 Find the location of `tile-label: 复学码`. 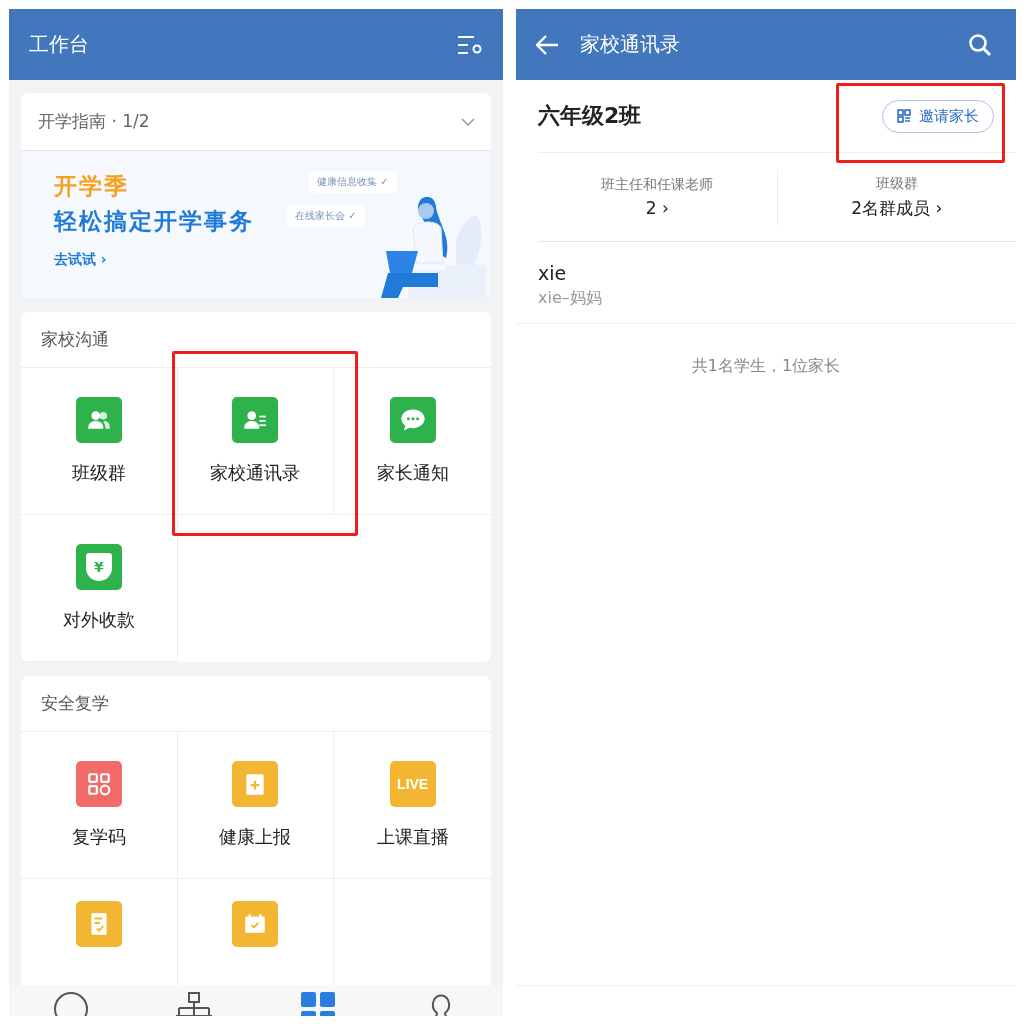

tile-label: 复学码 is located at coordinates (98, 837).